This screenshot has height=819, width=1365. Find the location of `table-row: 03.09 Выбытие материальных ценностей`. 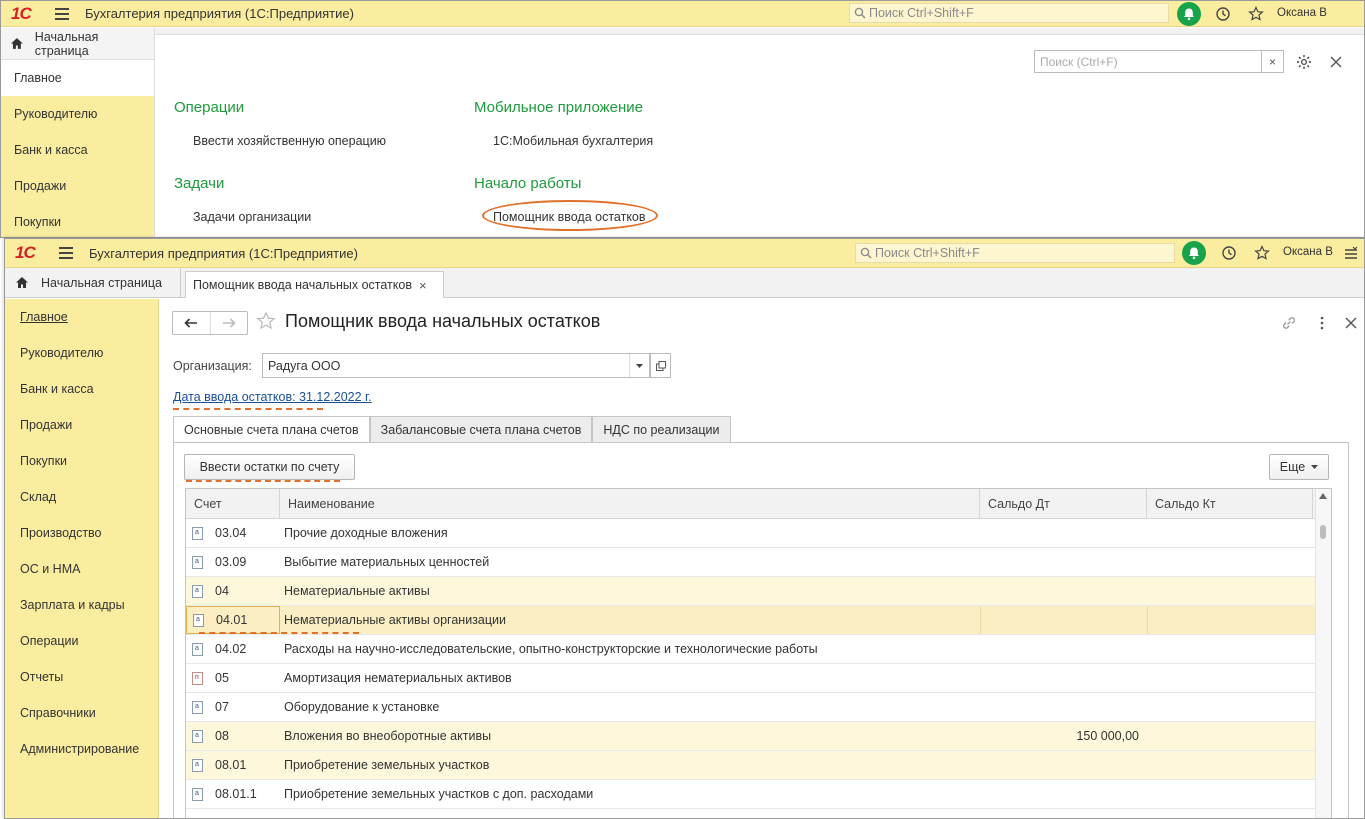

table-row: 03.09 Выбытие материальных ценностей is located at coordinates (758, 562).